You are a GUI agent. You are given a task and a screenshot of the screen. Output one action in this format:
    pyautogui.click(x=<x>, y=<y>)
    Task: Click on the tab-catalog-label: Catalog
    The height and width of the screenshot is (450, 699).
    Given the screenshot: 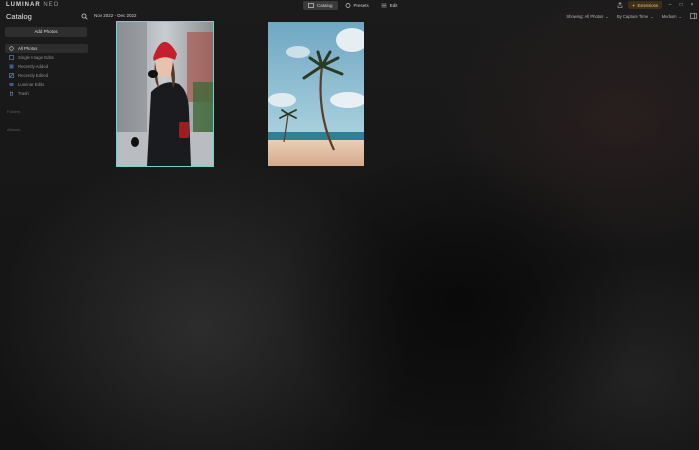 What is the action you would take?
    pyautogui.click(x=325, y=5)
    